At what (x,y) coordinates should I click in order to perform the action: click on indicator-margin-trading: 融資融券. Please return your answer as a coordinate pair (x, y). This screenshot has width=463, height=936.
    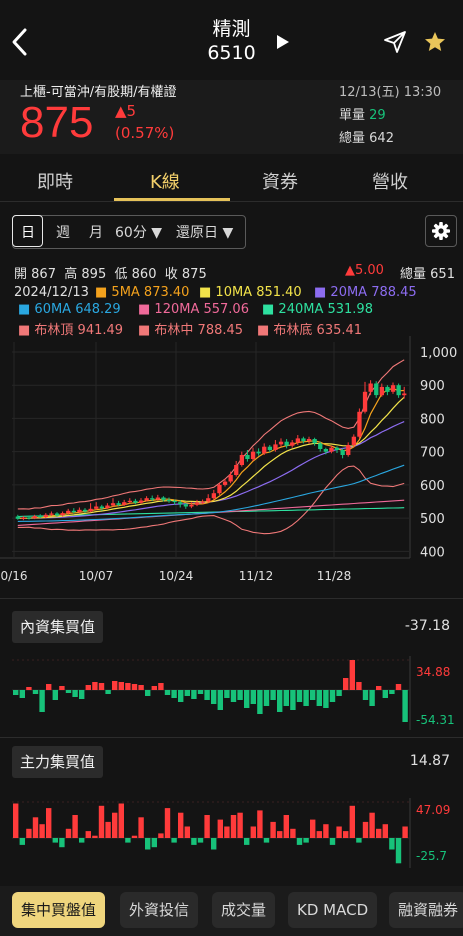
    Looking at the image, I should click on (426, 910).